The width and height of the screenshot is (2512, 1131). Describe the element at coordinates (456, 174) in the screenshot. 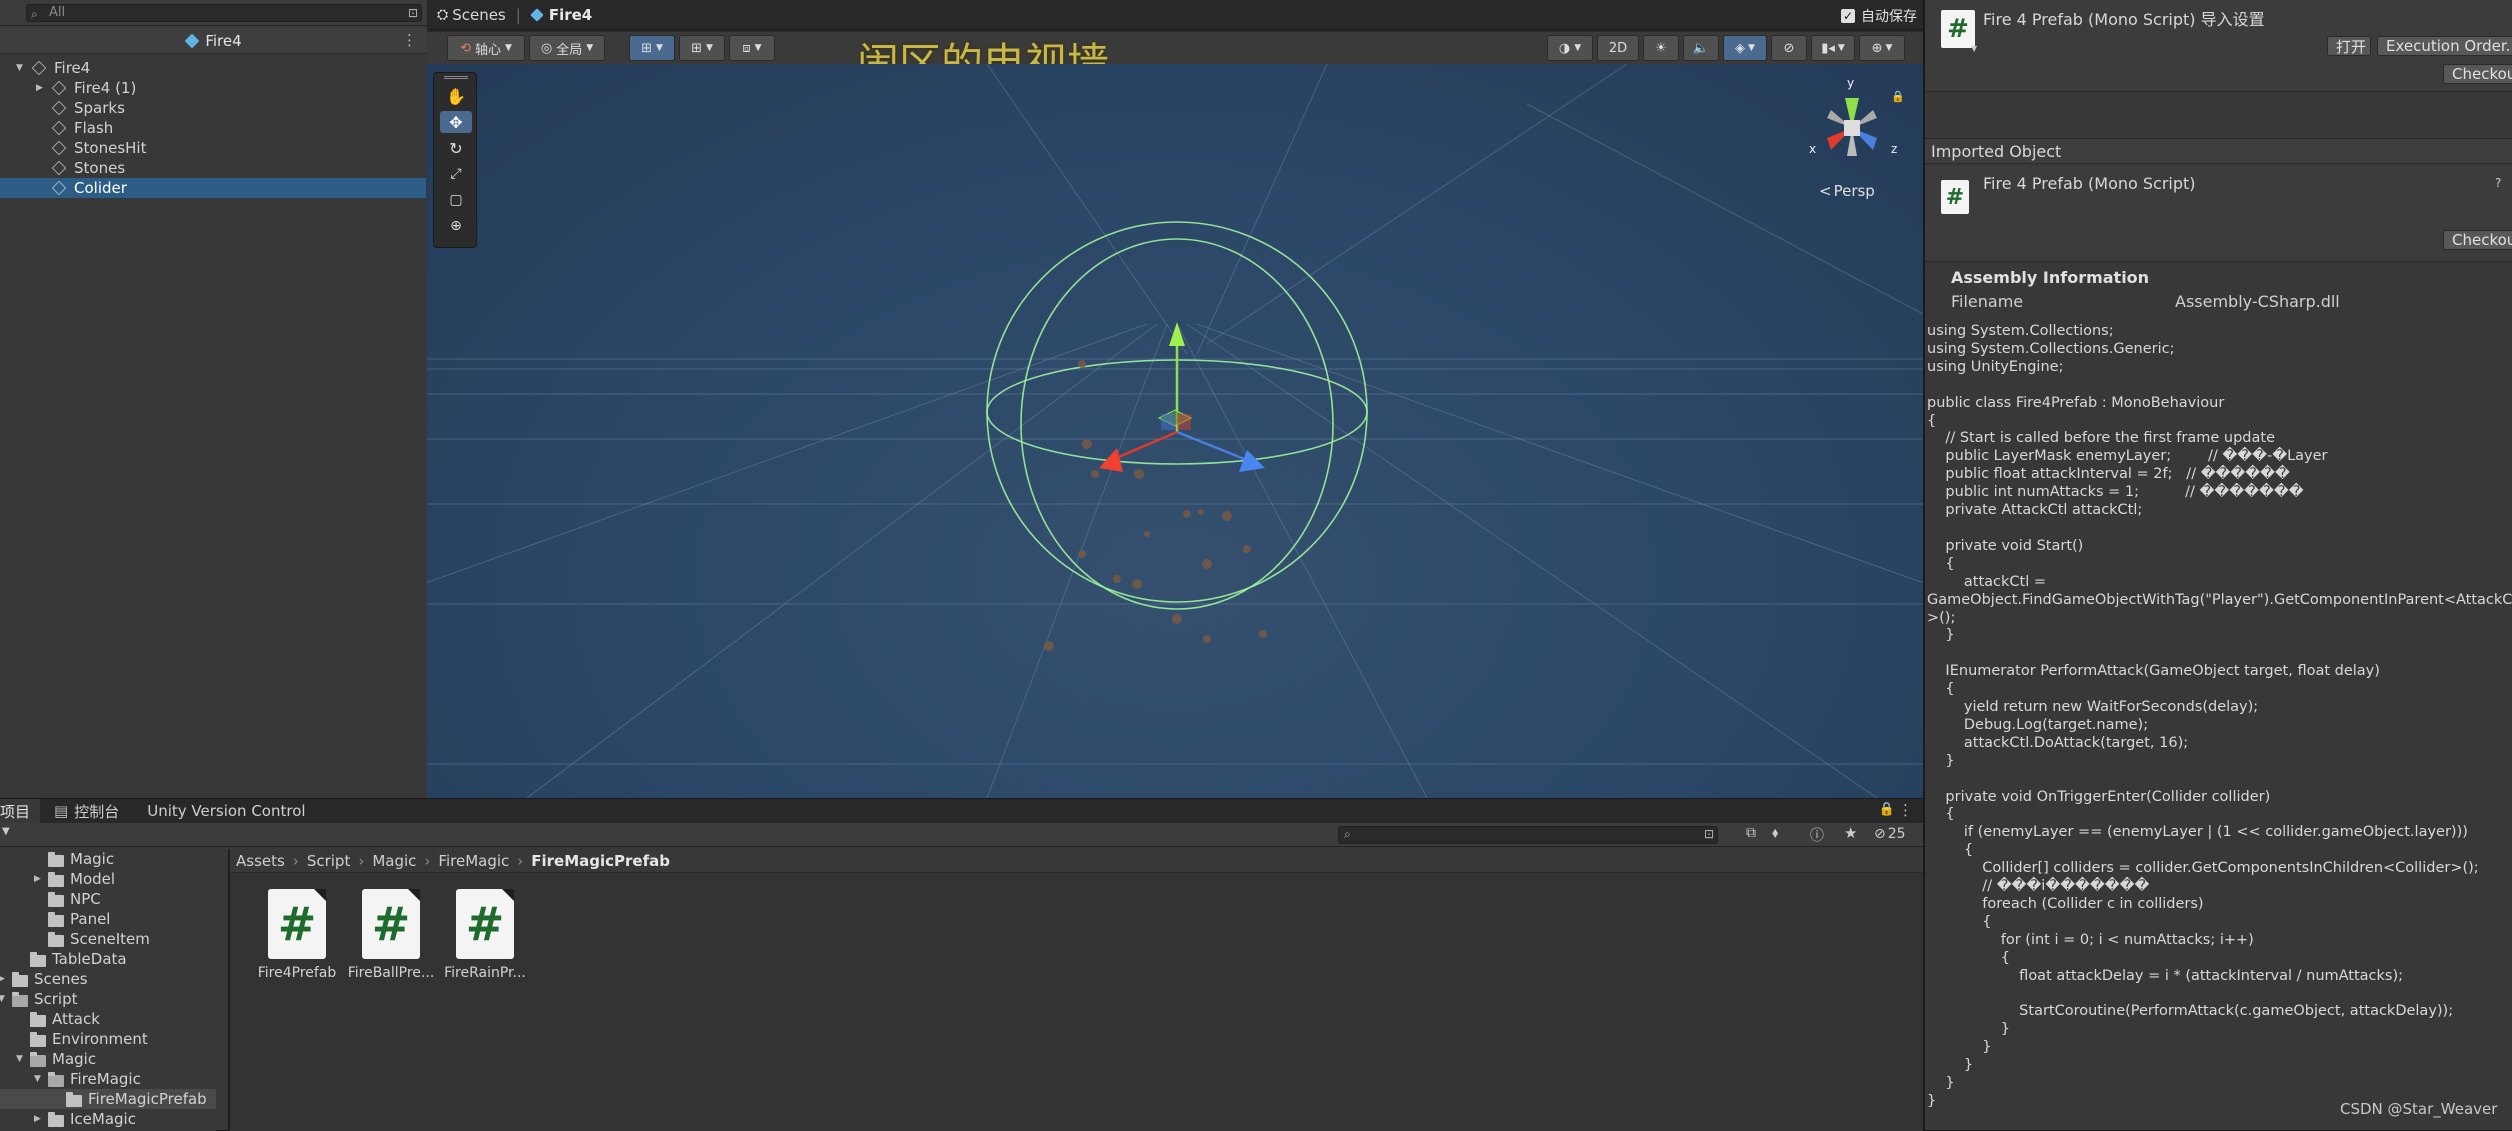

I see `scale-tool-button: ⤢` at that location.